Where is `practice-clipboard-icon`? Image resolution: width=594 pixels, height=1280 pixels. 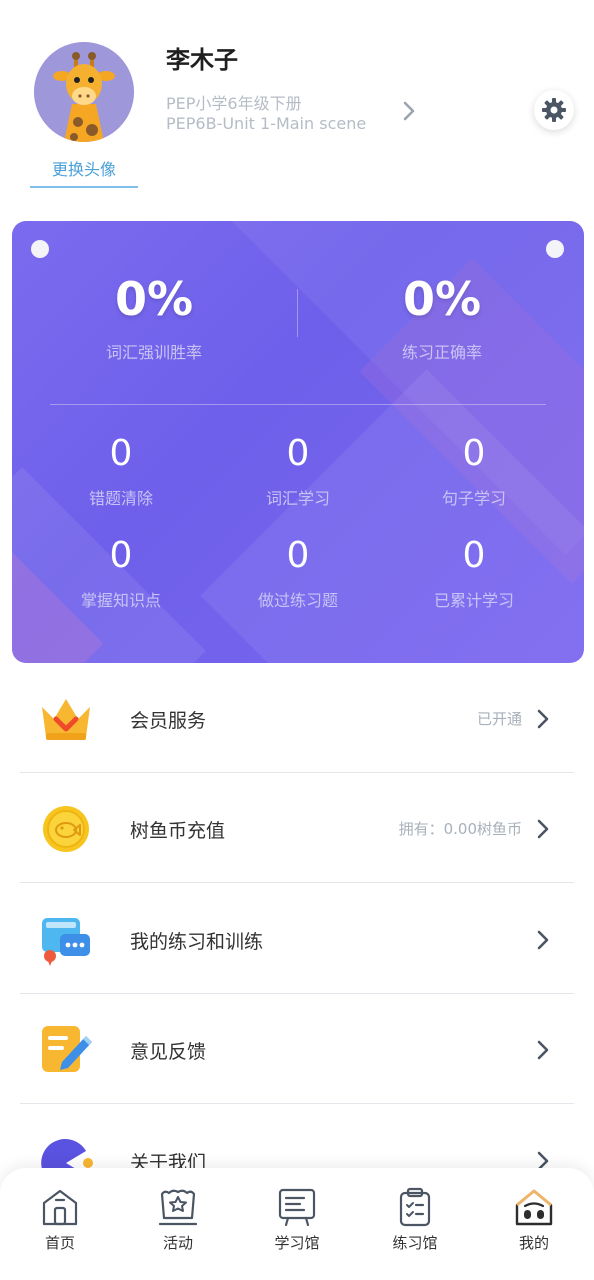
practice-clipboard-icon is located at coordinates (415, 1207).